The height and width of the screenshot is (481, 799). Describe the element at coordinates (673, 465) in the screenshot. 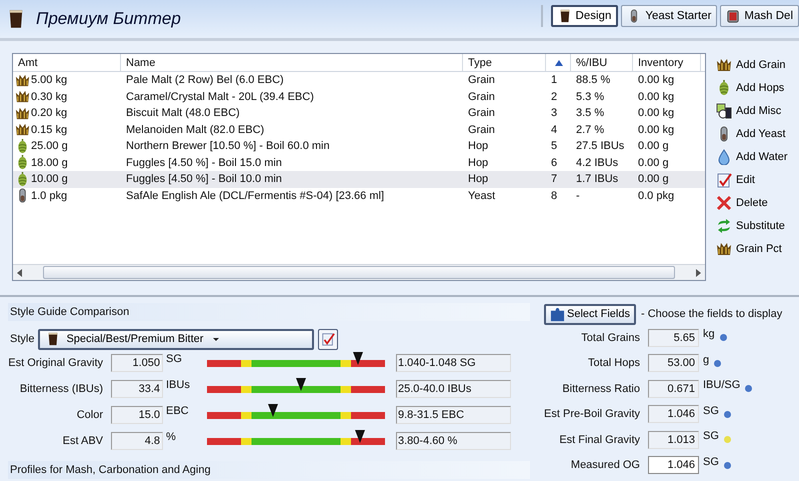

I see `input-field: 1.046` at that location.